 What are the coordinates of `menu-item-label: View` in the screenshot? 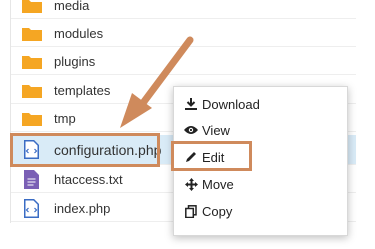 It's located at (216, 130).